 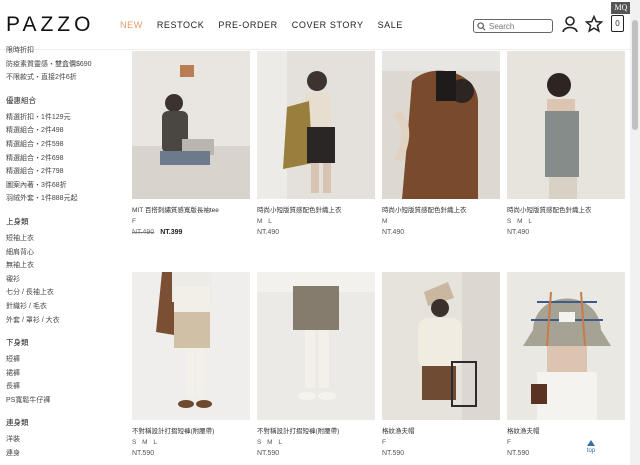 What do you see at coordinates (17, 423) in the screenshot?
I see `sidebar-group-title: 連身類` at bounding box center [17, 423].